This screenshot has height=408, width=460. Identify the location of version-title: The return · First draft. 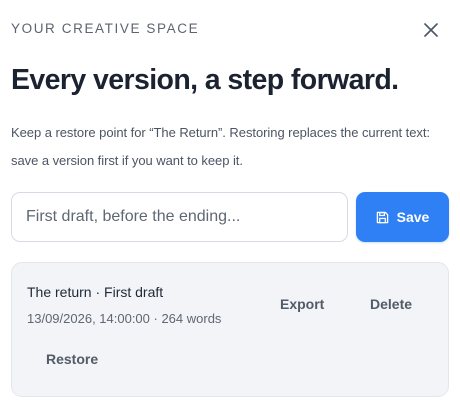
(95, 292).